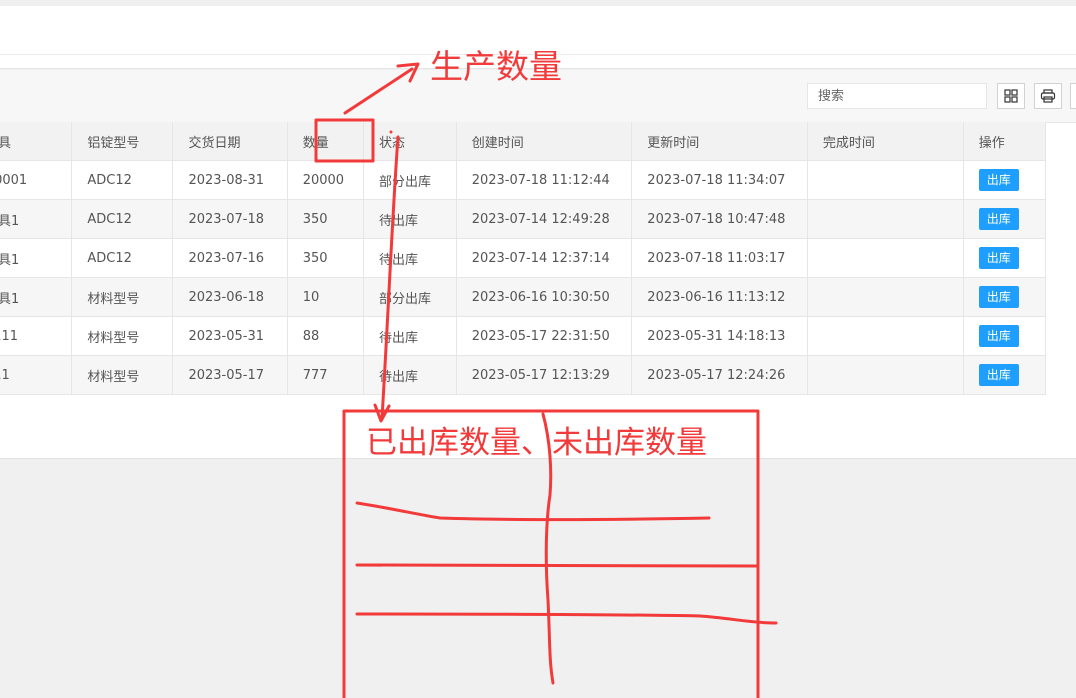 The height and width of the screenshot is (698, 1076). I want to click on annotation-out-qty: 已出库数量、未出库数量, so click(536, 443).